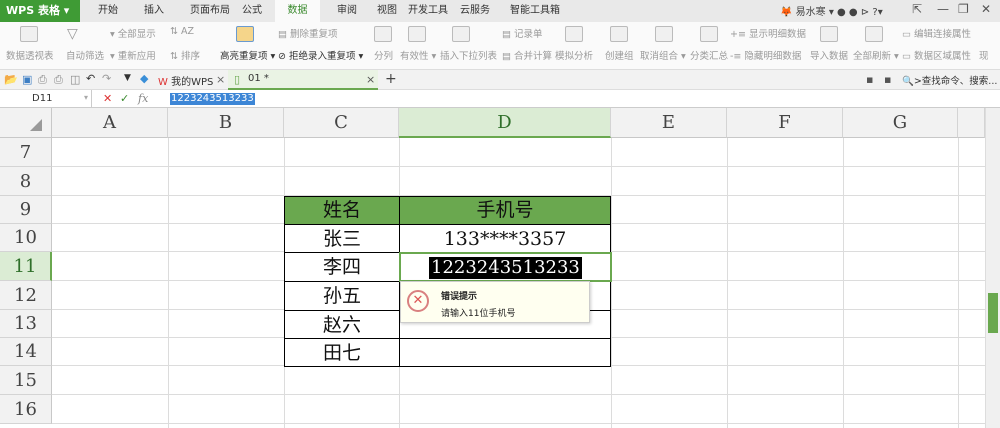 The image size is (1000, 428). What do you see at coordinates (26, 266) in the screenshot?
I see `row-header-11: 11` at bounding box center [26, 266].